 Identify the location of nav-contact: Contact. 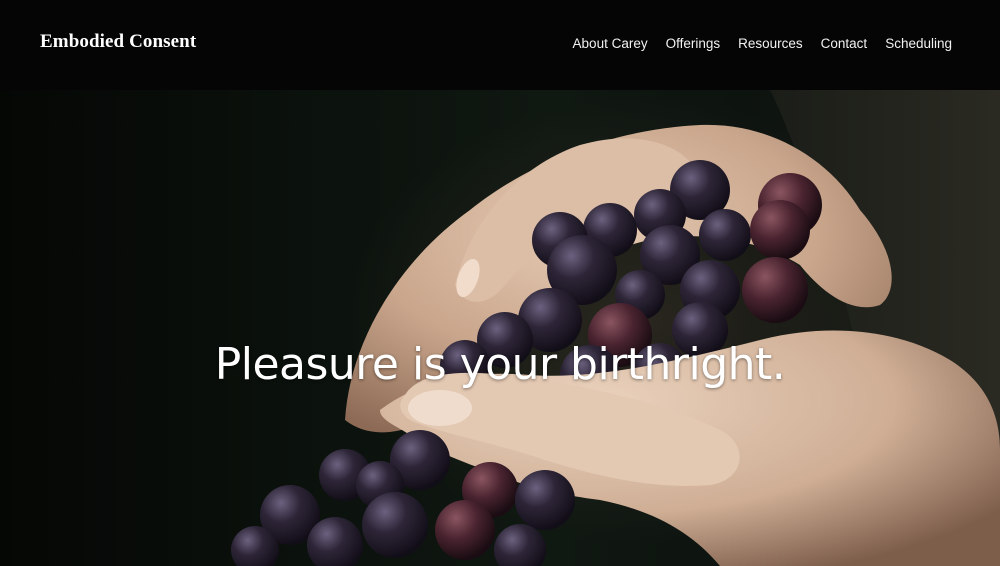
(844, 43).